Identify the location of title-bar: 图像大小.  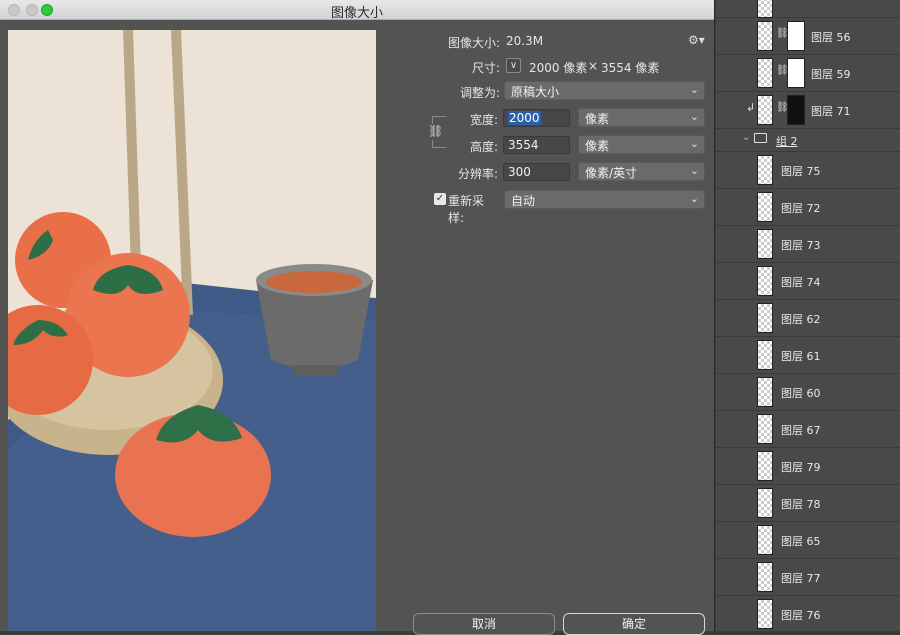
(357, 10).